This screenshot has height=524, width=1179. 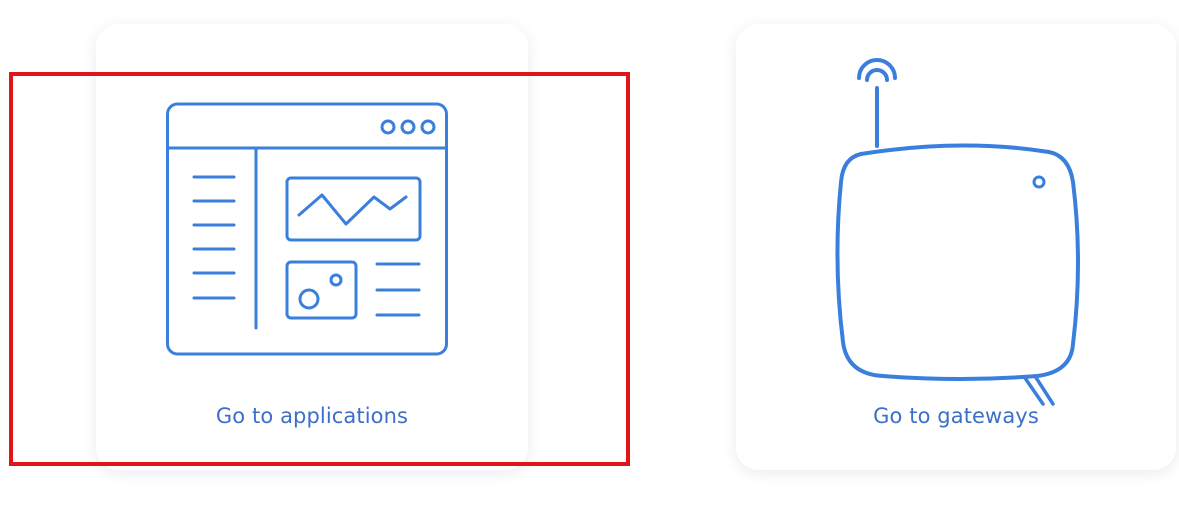 What do you see at coordinates (336, 280) in the screenshot?
I see `image-dot-icon` at bounding box center [336, 280].